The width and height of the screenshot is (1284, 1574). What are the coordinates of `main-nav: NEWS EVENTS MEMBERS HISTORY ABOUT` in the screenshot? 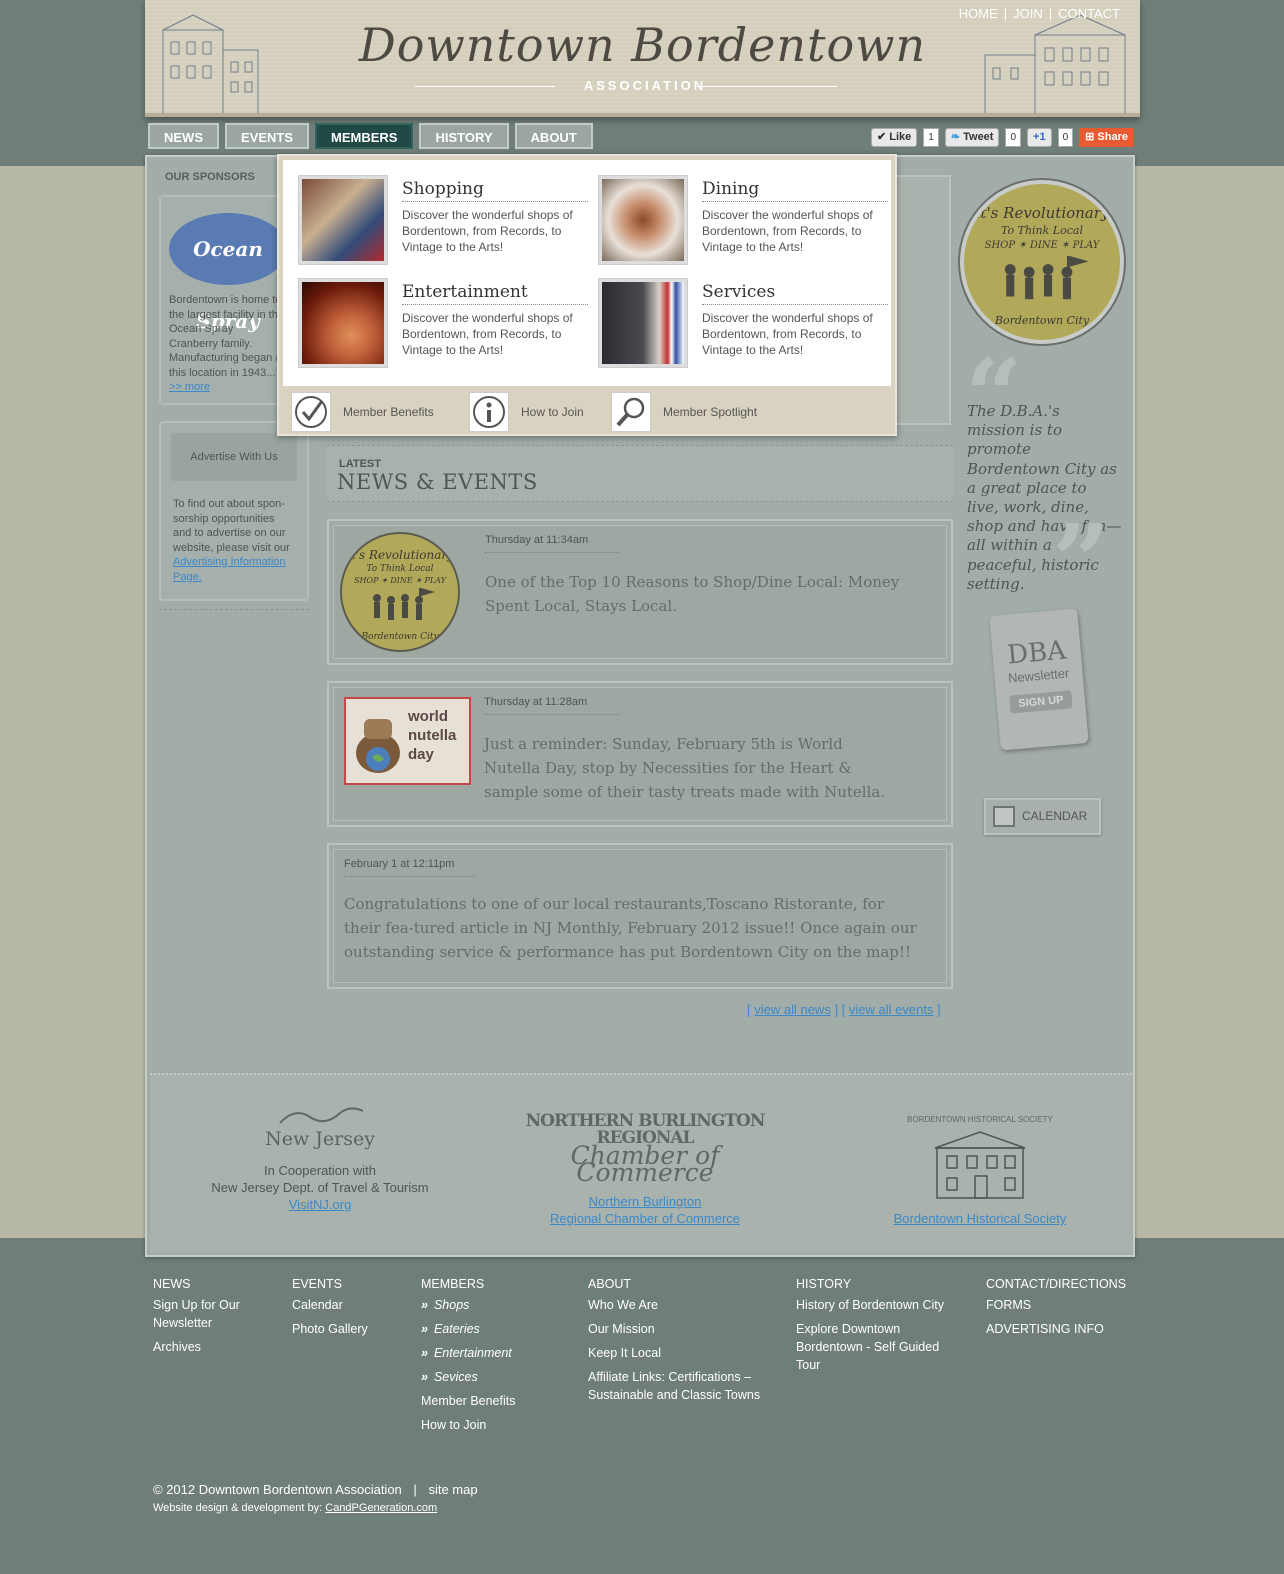 It's located at (370, 136).